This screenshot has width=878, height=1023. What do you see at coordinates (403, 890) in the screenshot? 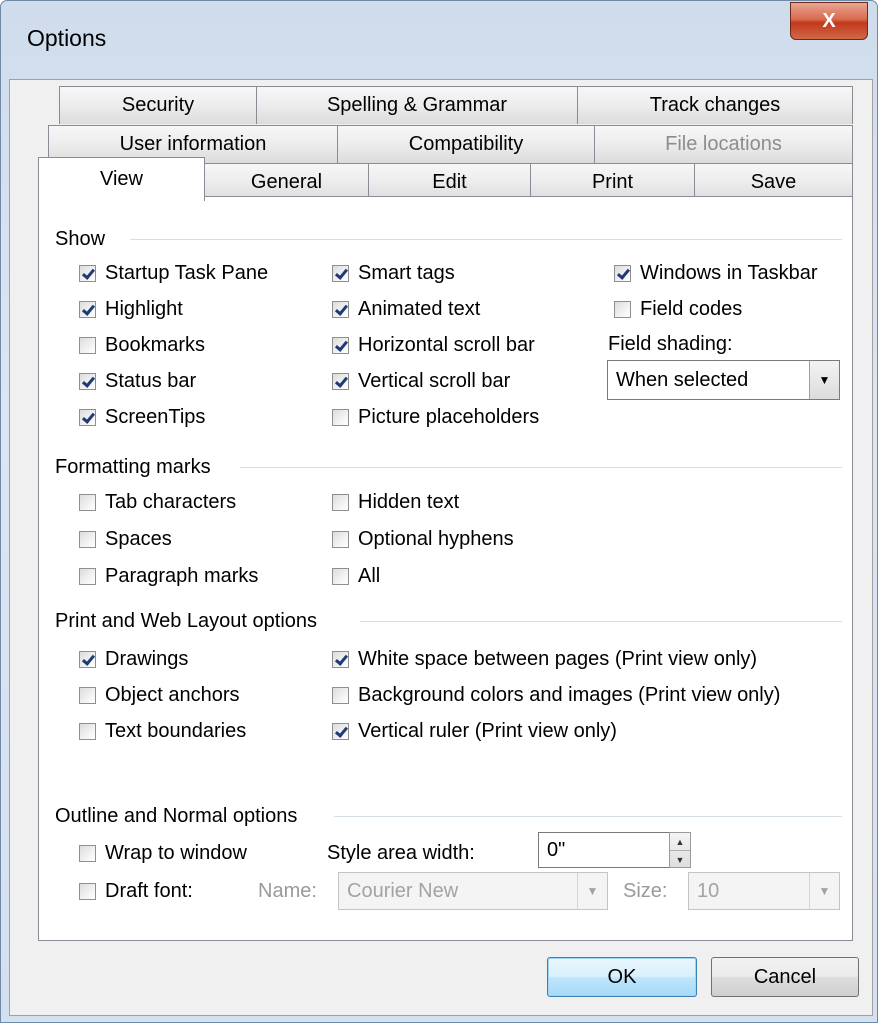
I see `font-name-value: Courier New` at bounding box center [403, 890].